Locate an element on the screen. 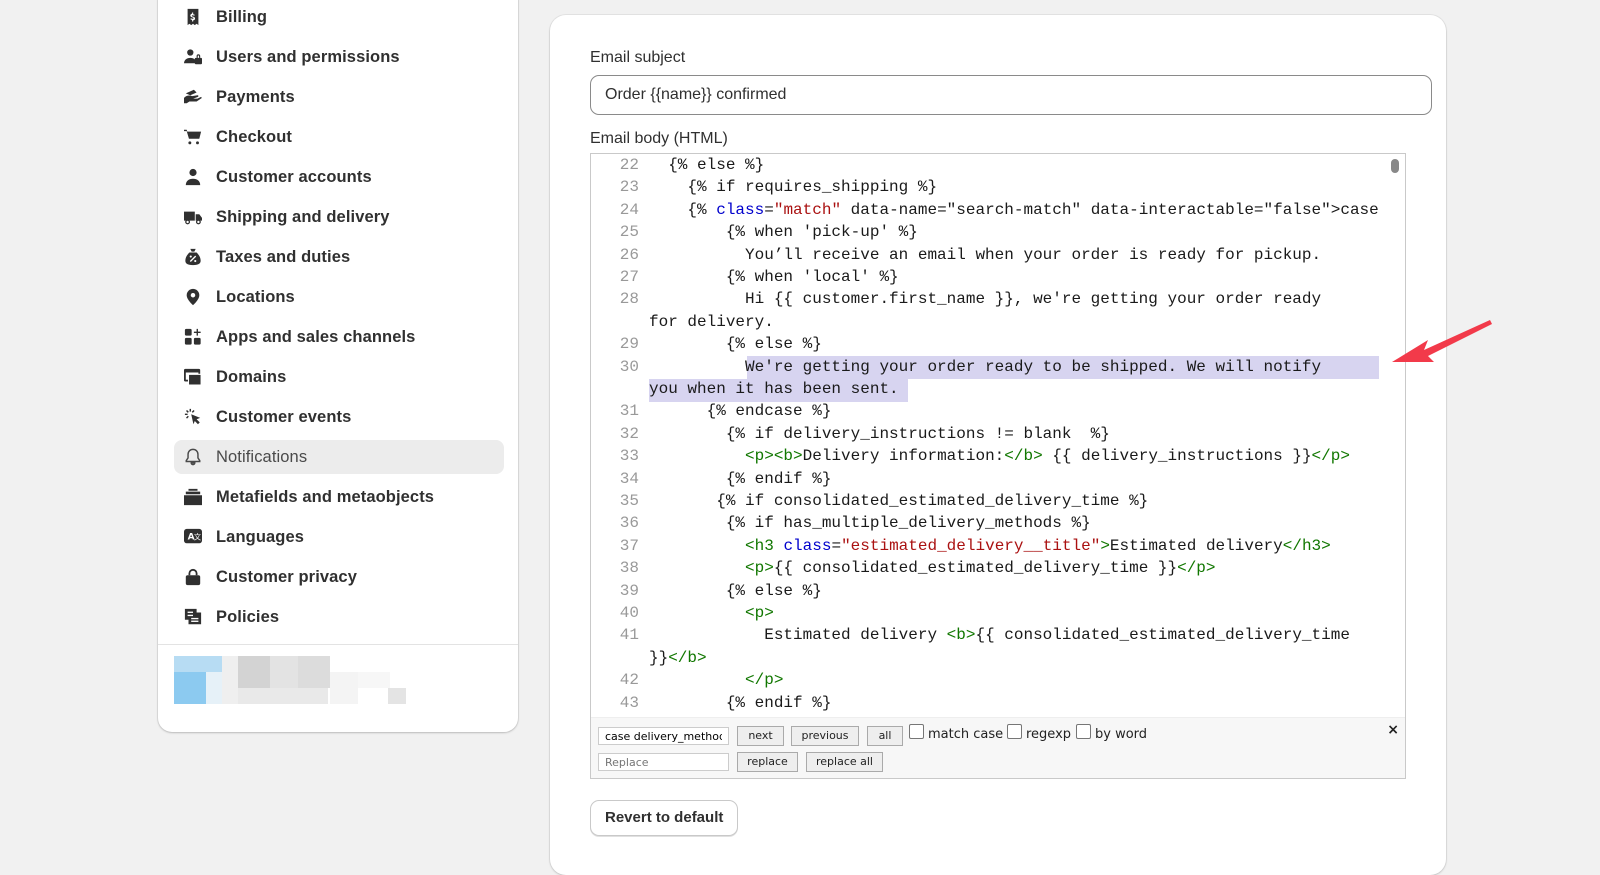 This screenshot has width=1600, height=875. sidebar-item-taxes-and-duties: Taxes and duties is located at coordinates (339, 257).